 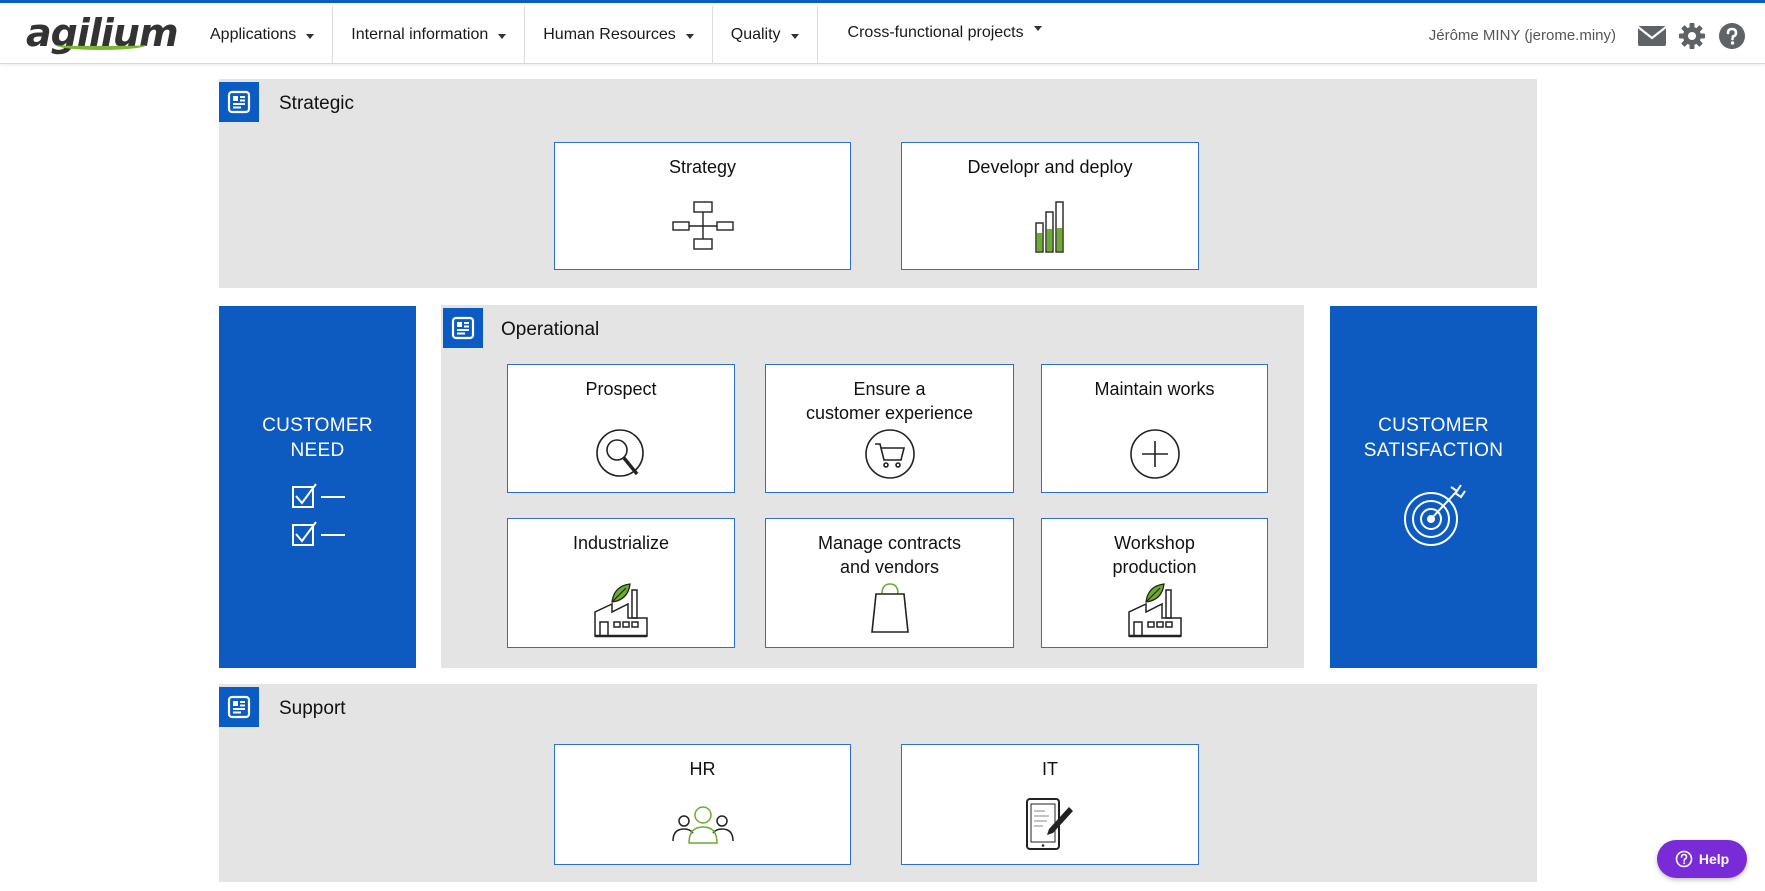 I want to click on side-title: CUSTOMER NEED, so click(x=317, y=438).